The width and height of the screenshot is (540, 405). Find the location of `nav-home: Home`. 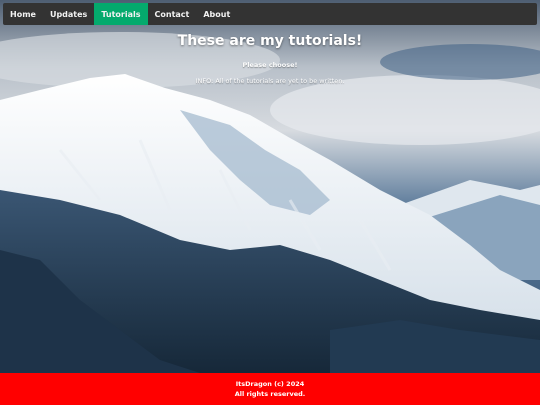

nav-home: Home is located at coordinates (23, 14).